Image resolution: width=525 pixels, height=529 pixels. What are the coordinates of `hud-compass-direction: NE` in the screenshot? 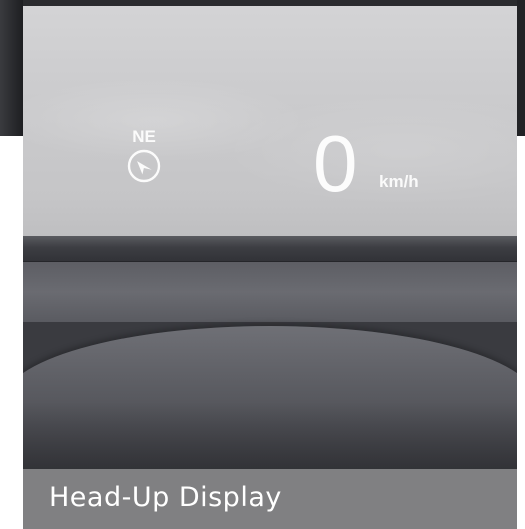 It's located at (144, 136).